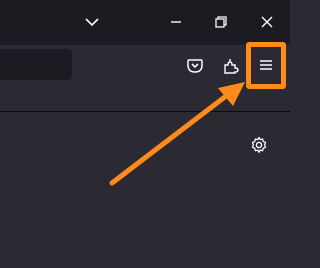 The width and height of the screenshot is (320, 268). I want to click on restore-button, so click(221, 22).